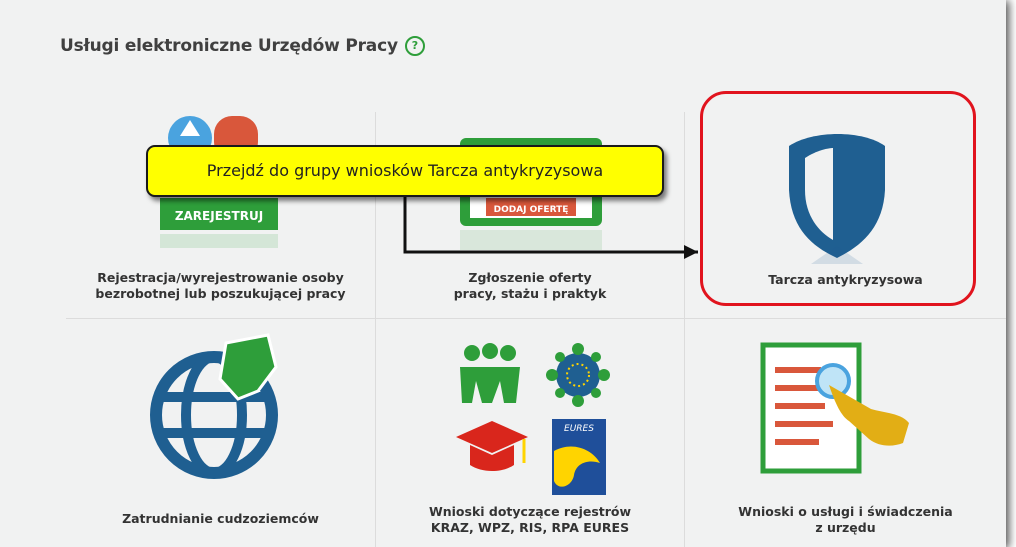  I want to click on callout-arrow, so click(550, 226).